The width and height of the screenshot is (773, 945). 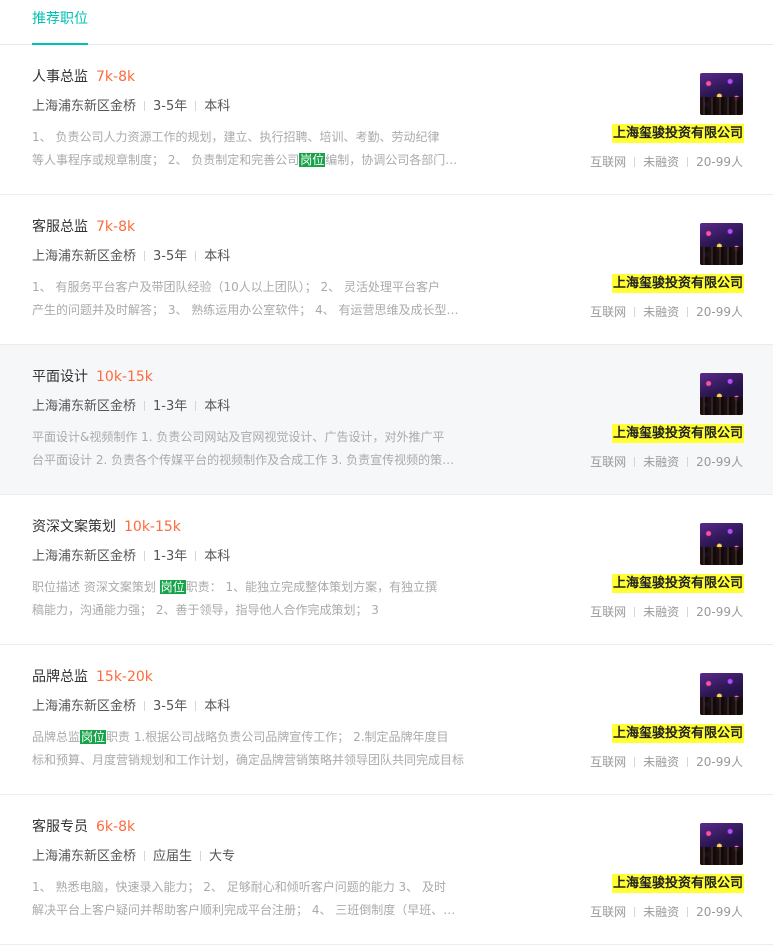 What do you see at coordinates (74, 527) in the screenshot?
I see `job-title: 资深文案策划` at bounding box center [74, 527].